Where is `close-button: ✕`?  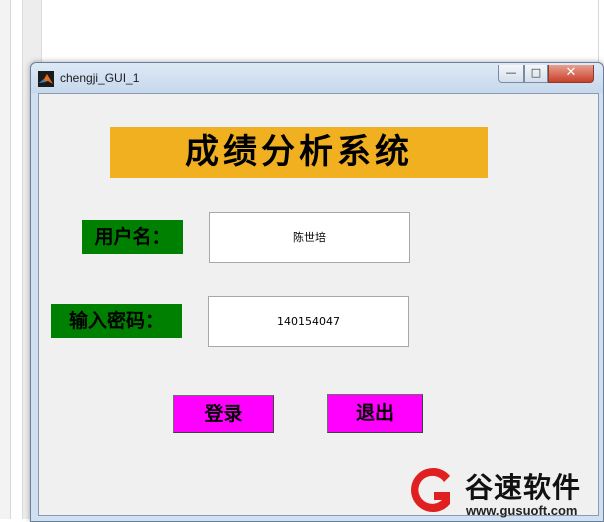 close-button: ✕ is located at coordinates (571, 74).